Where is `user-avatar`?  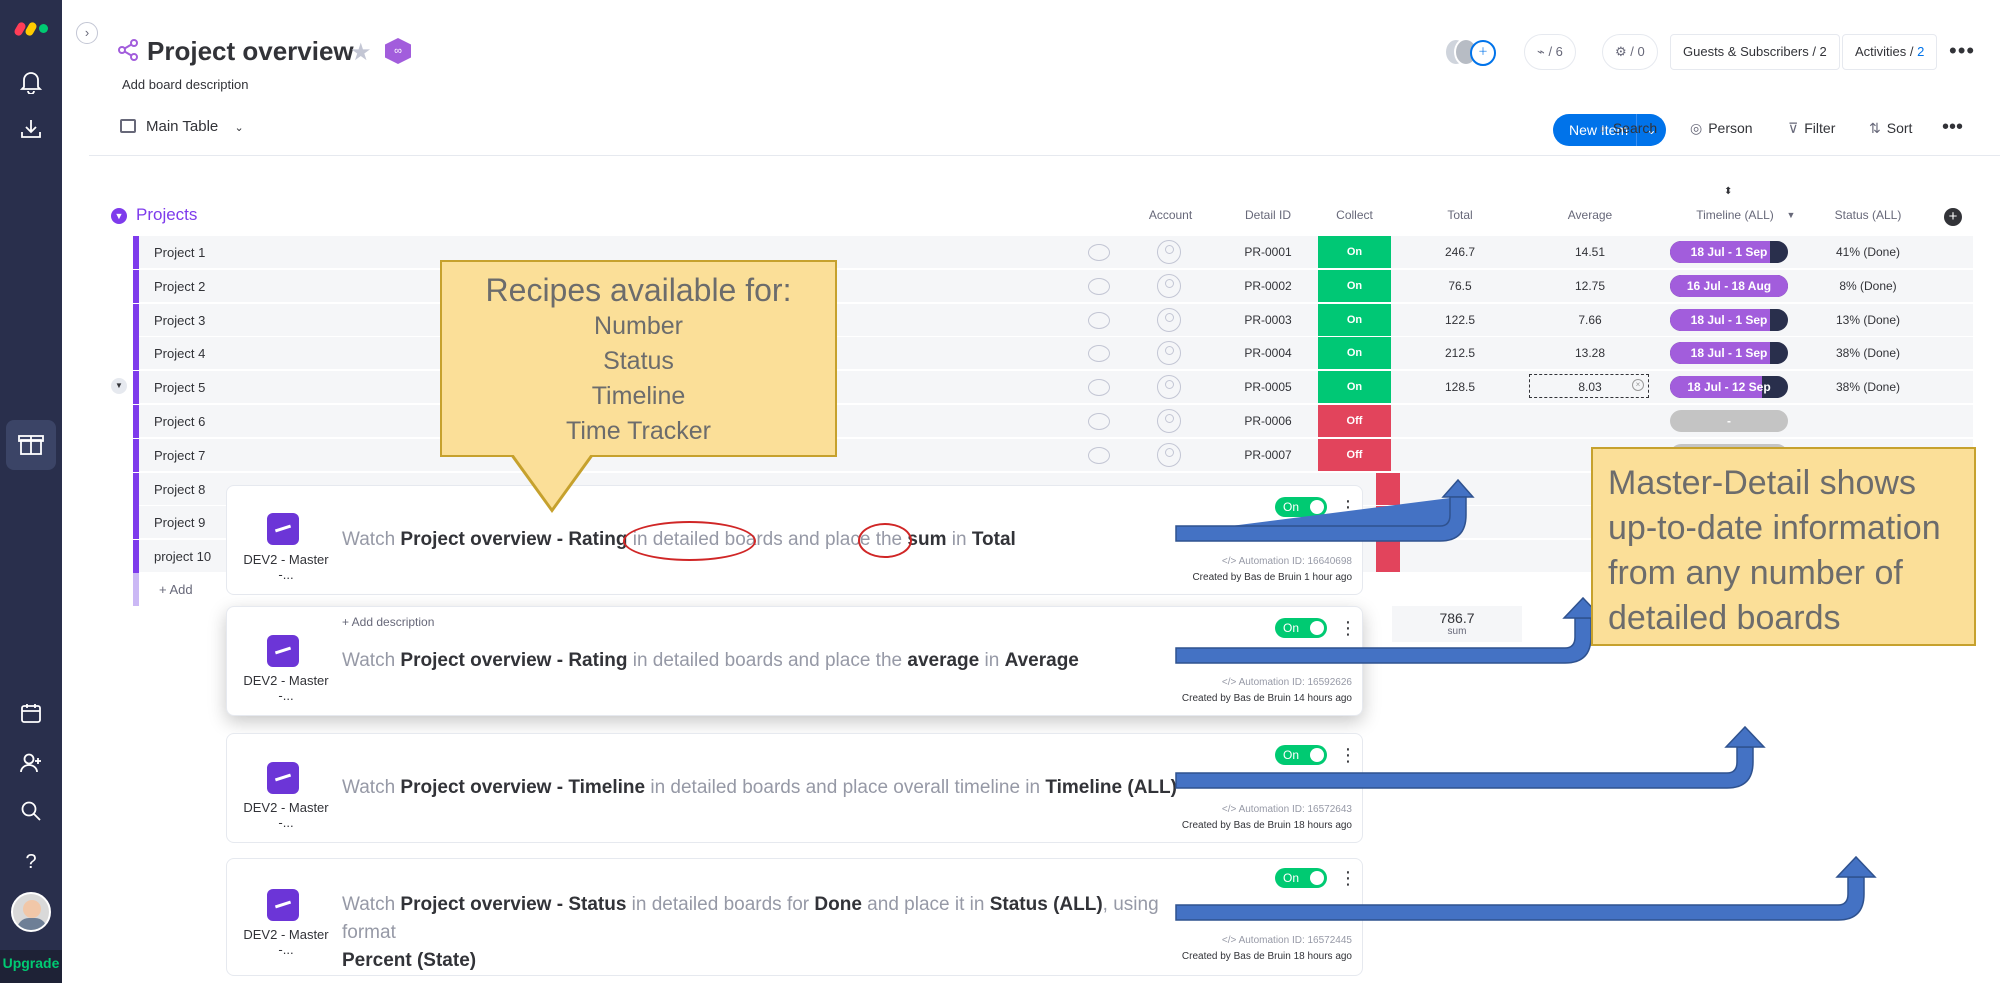 user-avatar is located at coordinates (31, 912).